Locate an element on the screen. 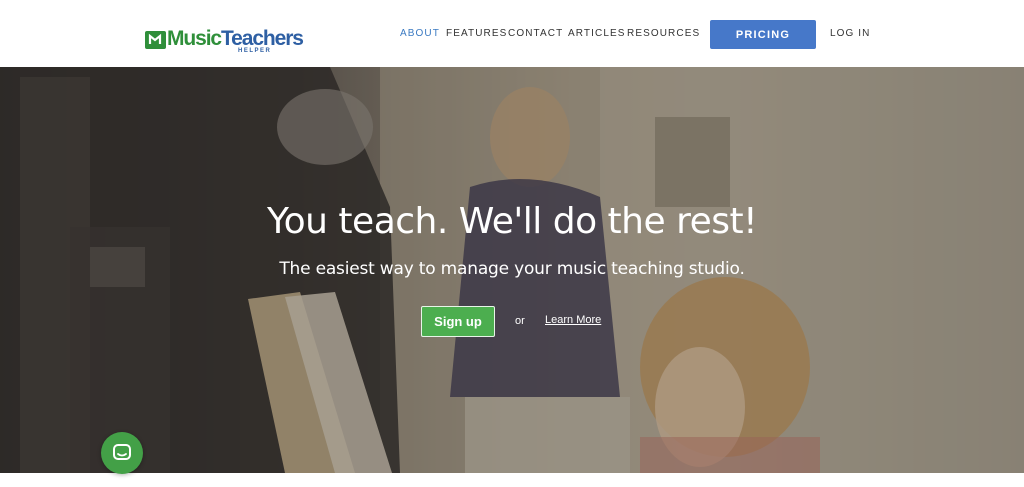 The height and width of the screenshot is (487, 1024). logo-text: MusicTeachers is located at coordinates (235, 38).